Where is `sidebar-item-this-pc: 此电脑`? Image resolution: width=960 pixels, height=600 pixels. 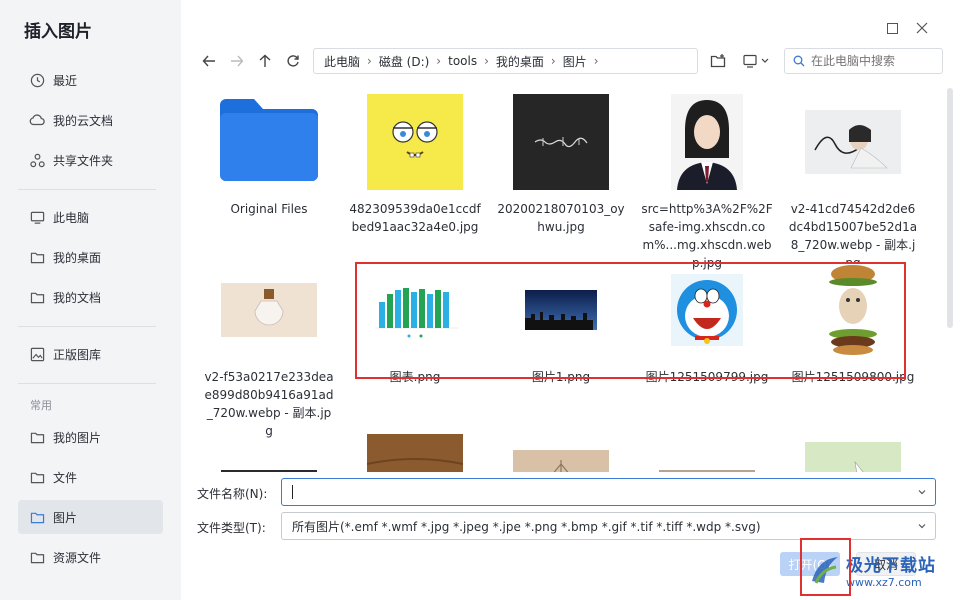 sidebar-item-this-pc: 此电脑 is located at coordinates (90, 217).